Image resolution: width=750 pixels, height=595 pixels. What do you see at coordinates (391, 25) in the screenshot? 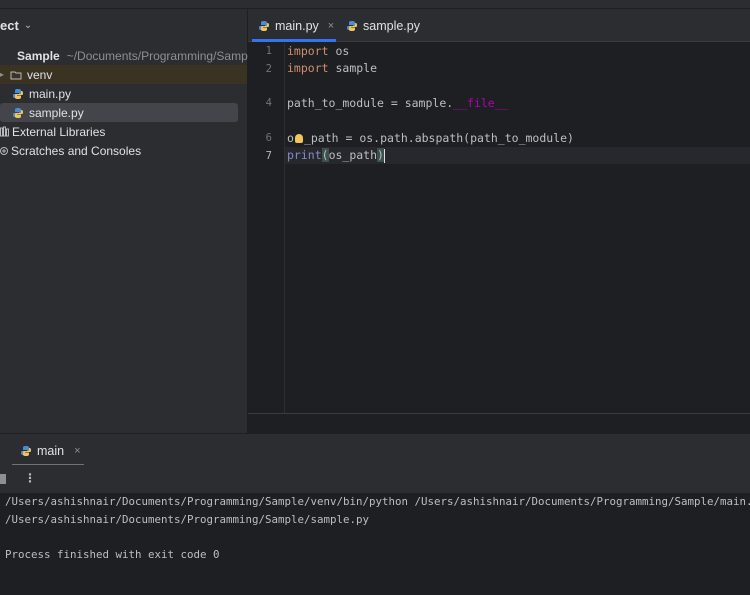
I see `tab-label: sample.py` at bounding box center [391, 25].